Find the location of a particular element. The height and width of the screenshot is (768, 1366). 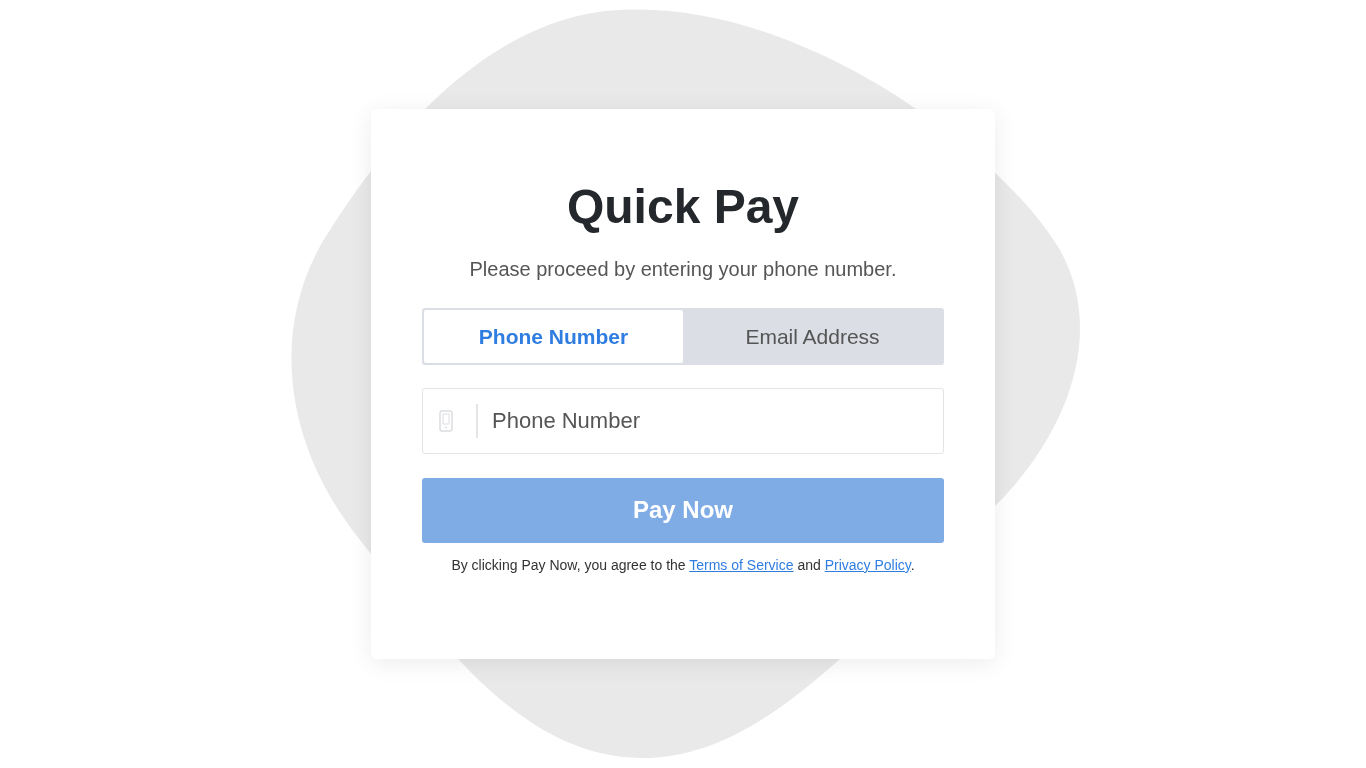

policy-link: Privacy Policy is located at coordinates (867, 564).